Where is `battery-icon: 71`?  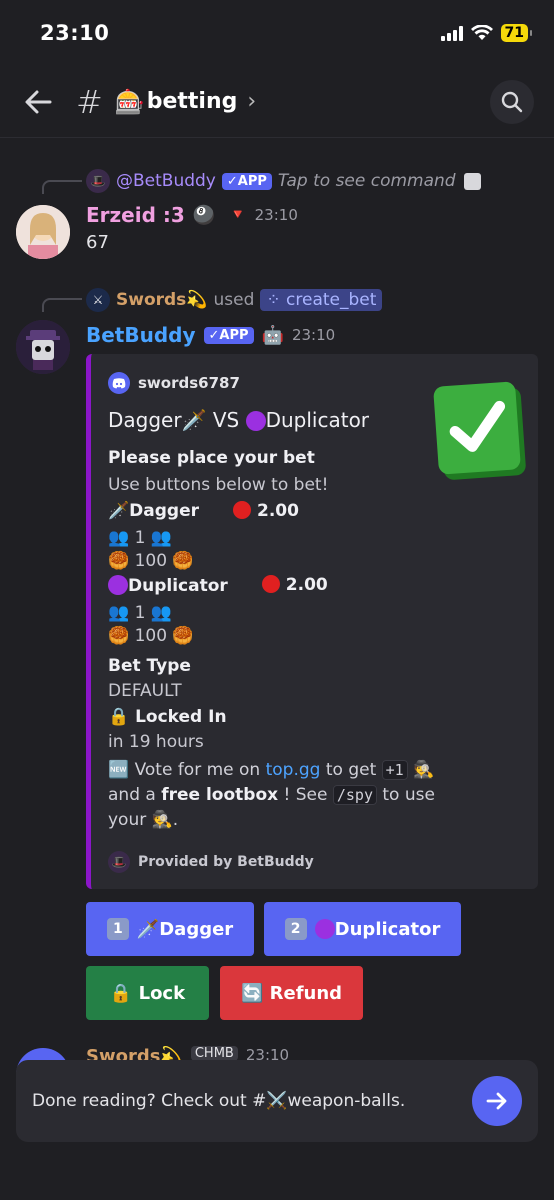 battery-icon: 71 is located at coordinates (516, 33).